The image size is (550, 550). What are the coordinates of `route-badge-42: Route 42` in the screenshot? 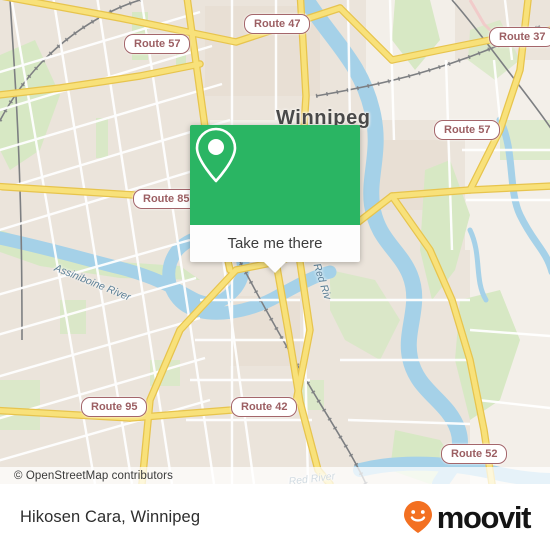 It's located at (264, 407).